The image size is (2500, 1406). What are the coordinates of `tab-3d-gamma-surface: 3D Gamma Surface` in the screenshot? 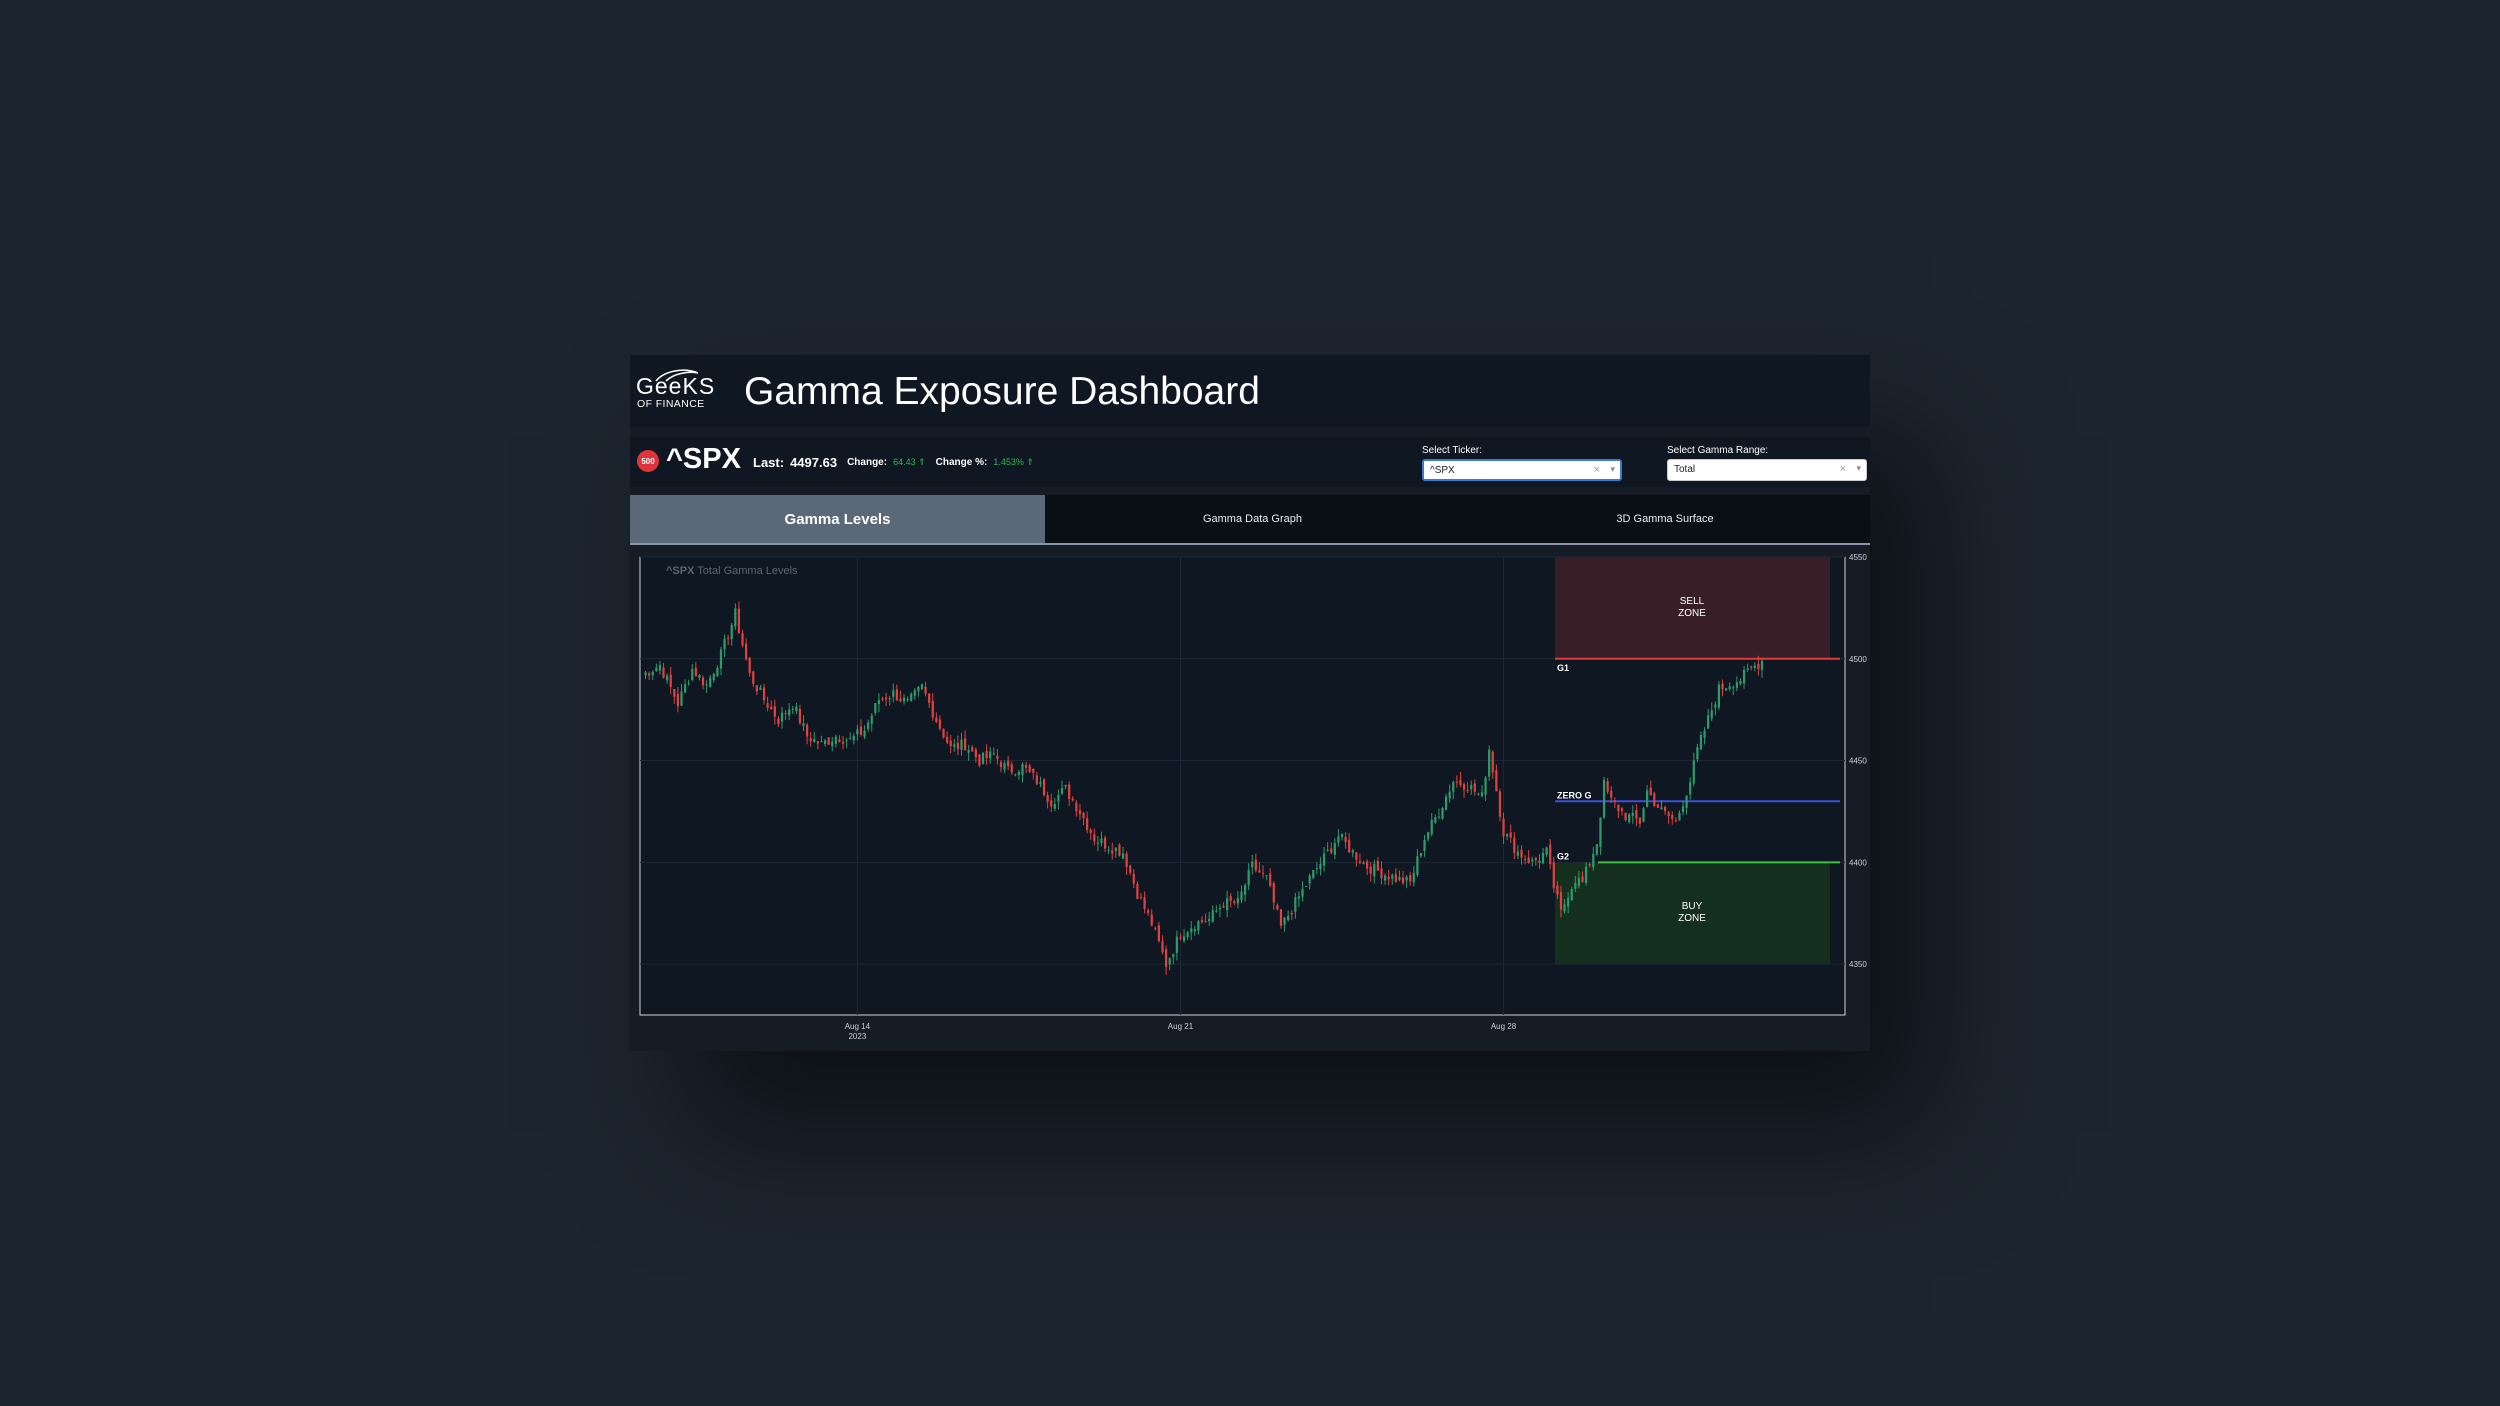 It's located at (1665, 519).